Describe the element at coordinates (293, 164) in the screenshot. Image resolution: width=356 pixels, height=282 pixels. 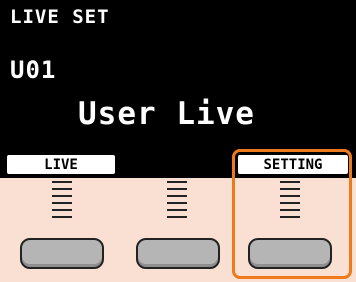
I see `softkey-label-setting: SETTING` at that location.